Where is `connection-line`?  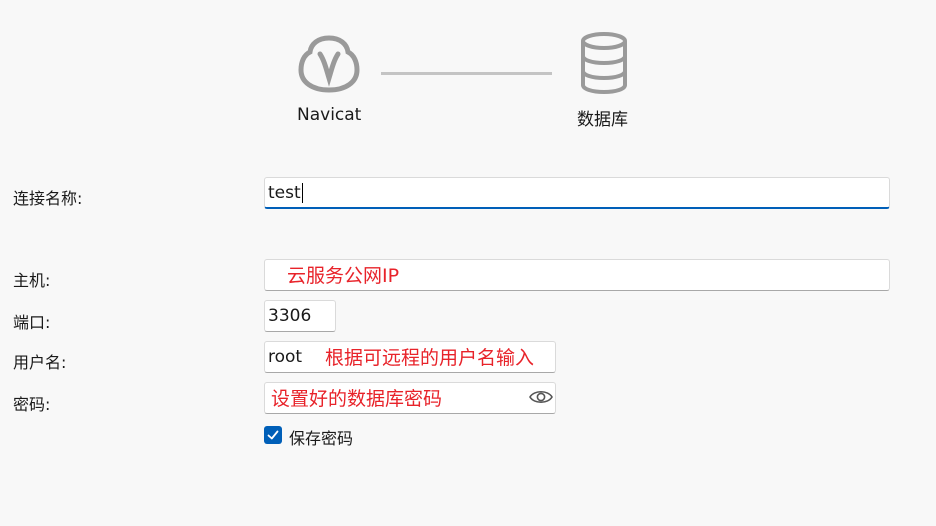 connection-line is located at coordinates (466, 73).